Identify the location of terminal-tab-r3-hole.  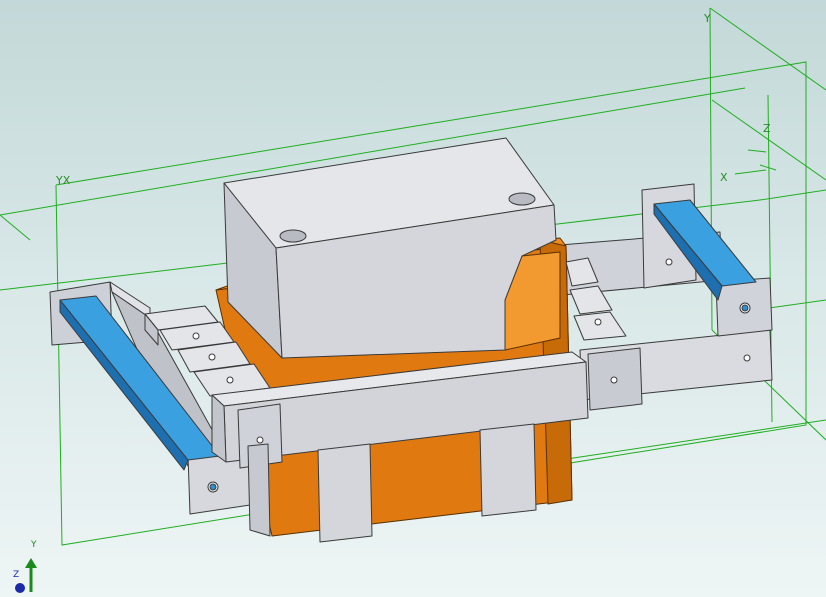
(598, 322).